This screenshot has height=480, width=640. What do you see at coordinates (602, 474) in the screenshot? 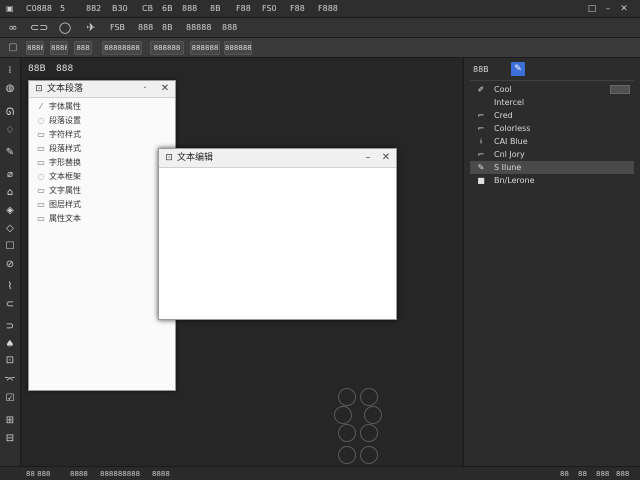
I see `status-item-6: 888` at bounding box center [602, 474].